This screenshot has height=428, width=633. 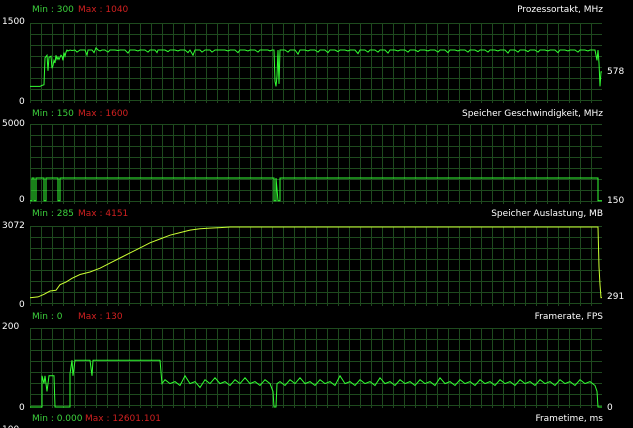 I want to click on y-axis-max: 5000, so click(x=13, y=124).